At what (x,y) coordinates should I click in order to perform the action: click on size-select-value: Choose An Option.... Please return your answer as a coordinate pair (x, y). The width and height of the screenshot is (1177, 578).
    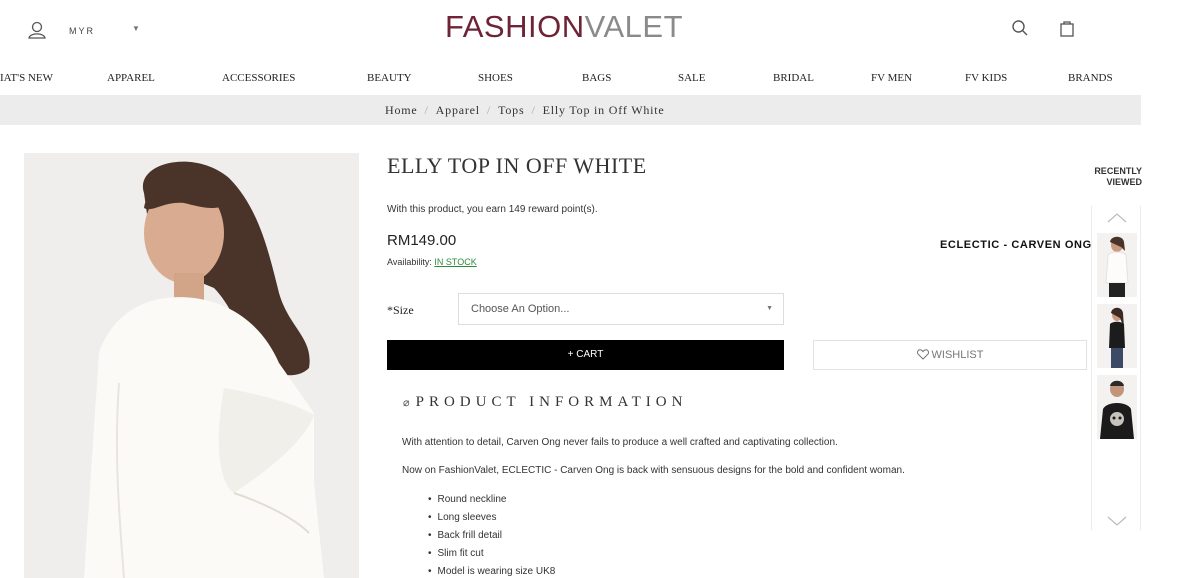
    Looking at the image, I should click on (520, 309).